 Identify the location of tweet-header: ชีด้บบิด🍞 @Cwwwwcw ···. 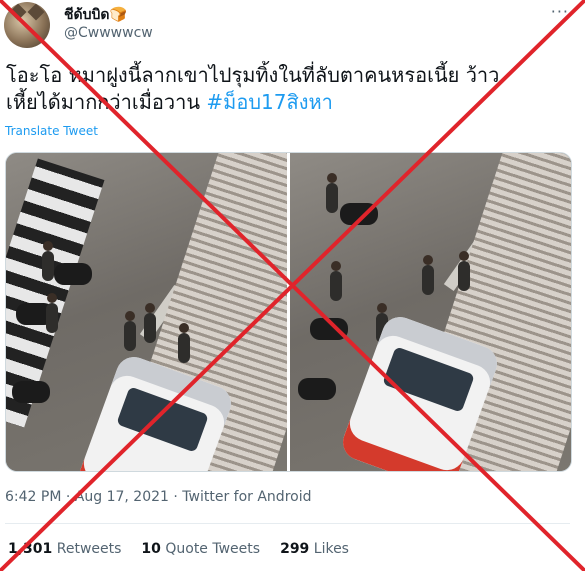
(292, 28).